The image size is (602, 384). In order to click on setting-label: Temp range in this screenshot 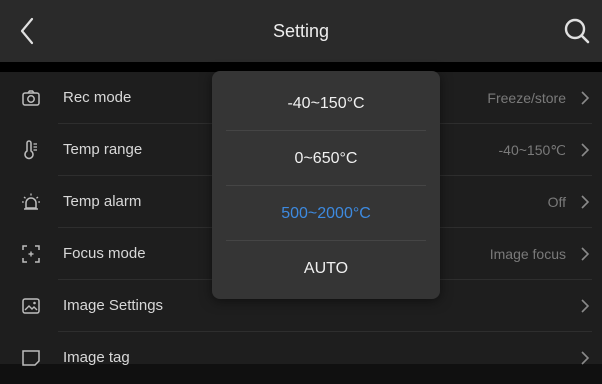, I will do `click(103, 149)`.